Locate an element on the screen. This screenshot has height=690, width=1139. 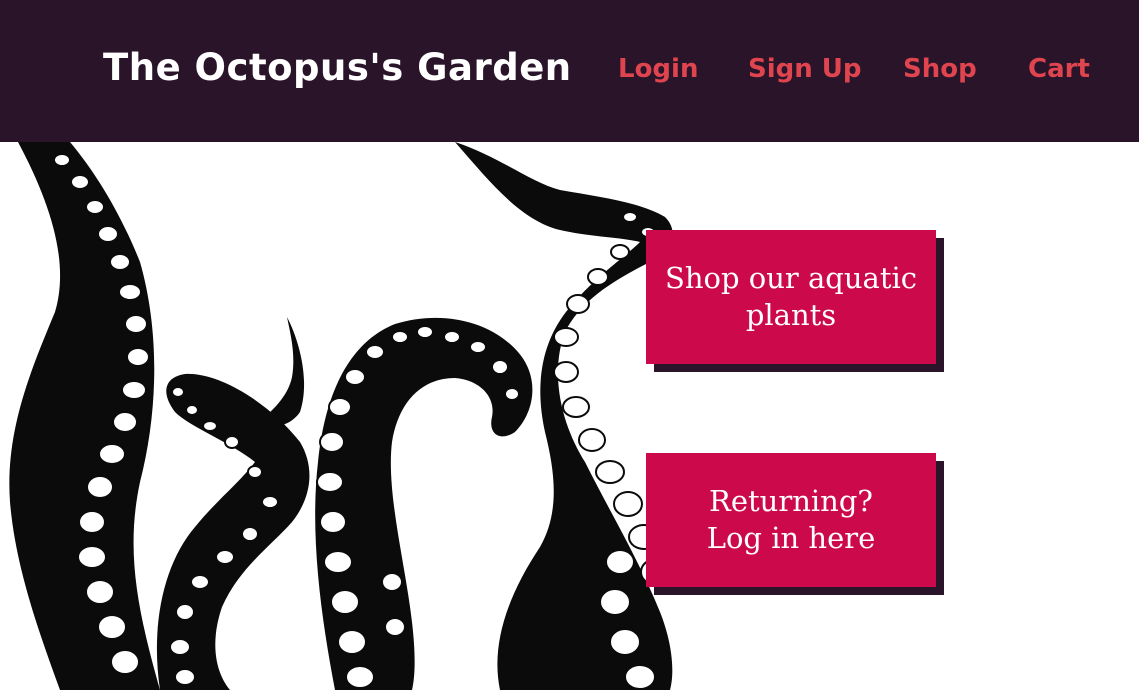
shop-aquatic-plants-button: Shop our aquatic plants is located at coordinates (791, 297).